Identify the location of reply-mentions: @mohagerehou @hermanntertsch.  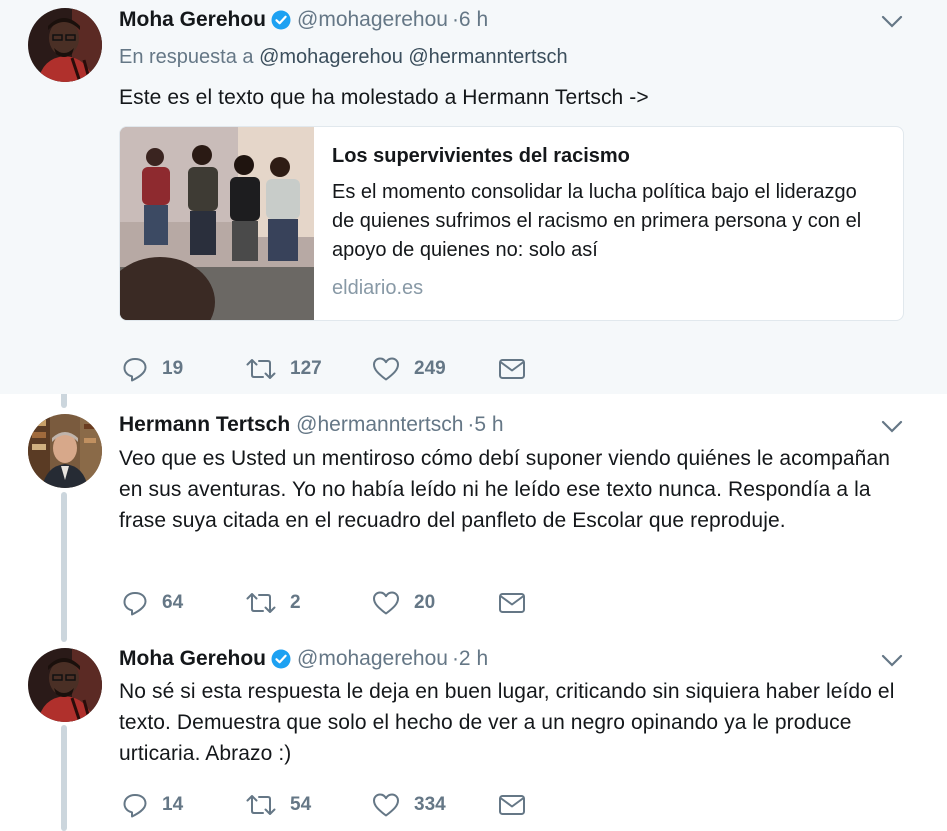
(413, 57).